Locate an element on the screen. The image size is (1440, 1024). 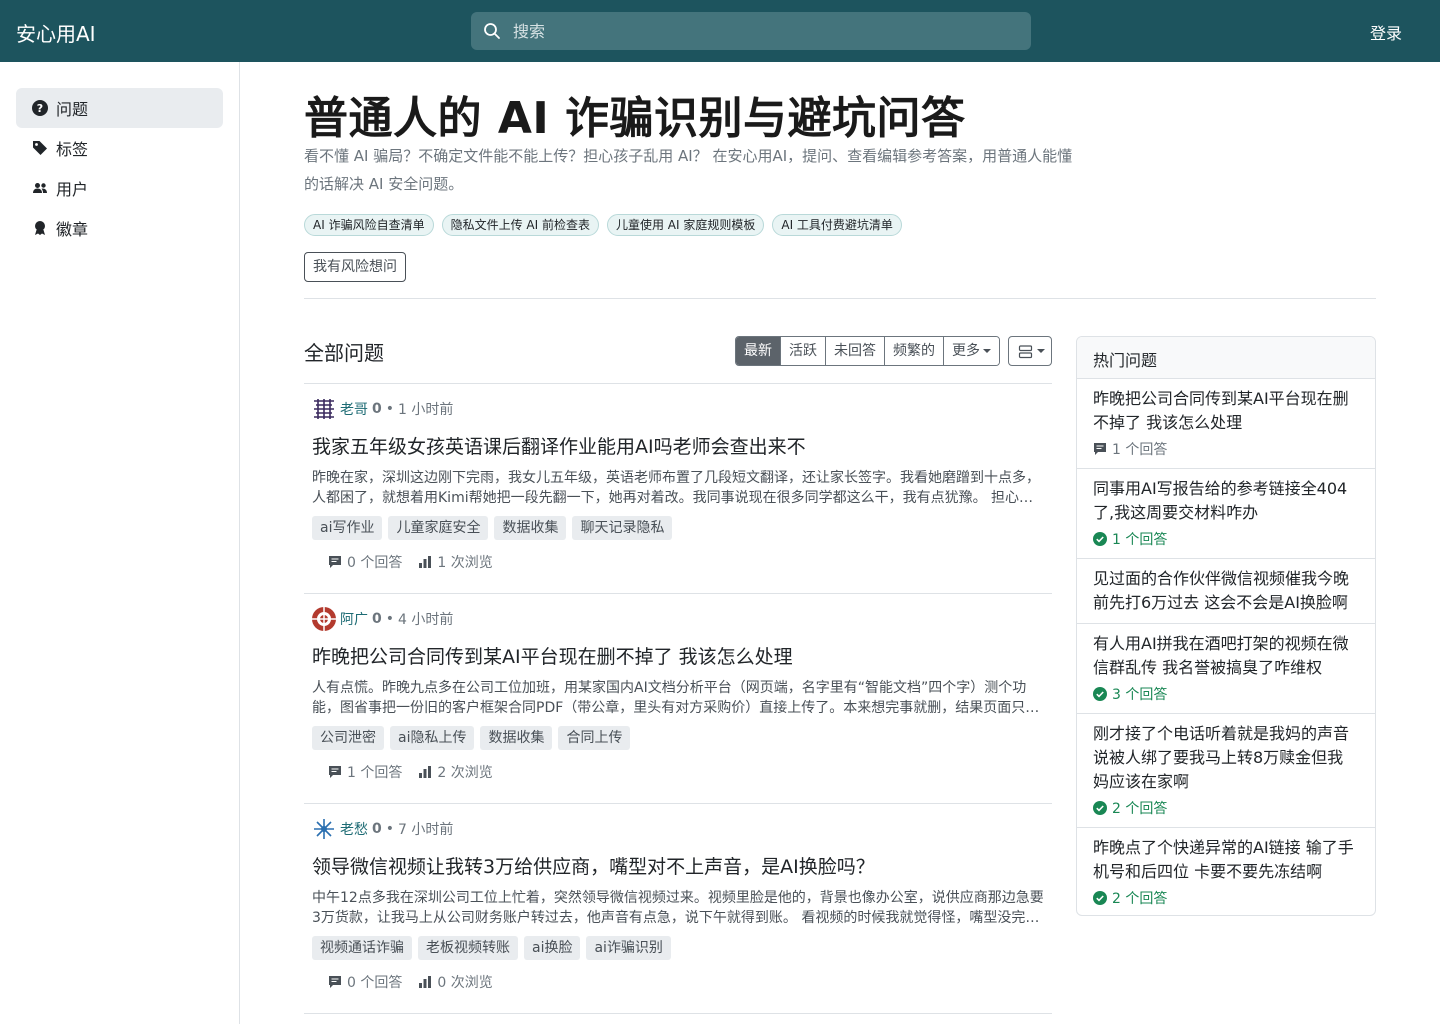
question-time: 7 小时前 is located at coordinates (426, 830).